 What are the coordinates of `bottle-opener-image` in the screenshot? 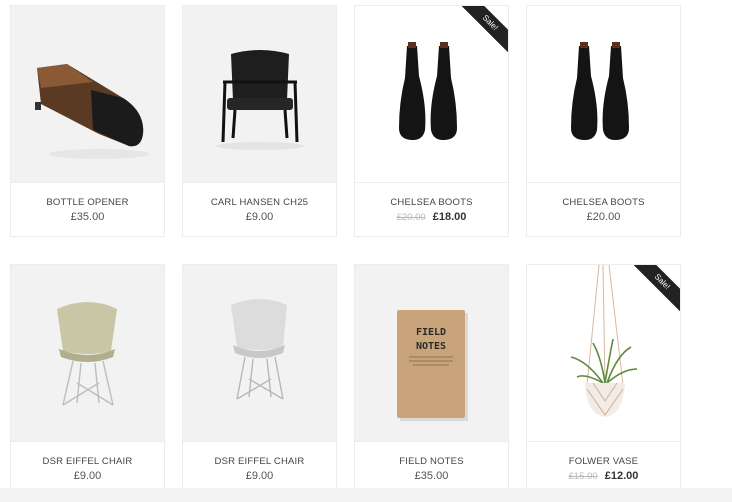 It's located at (92, 111).